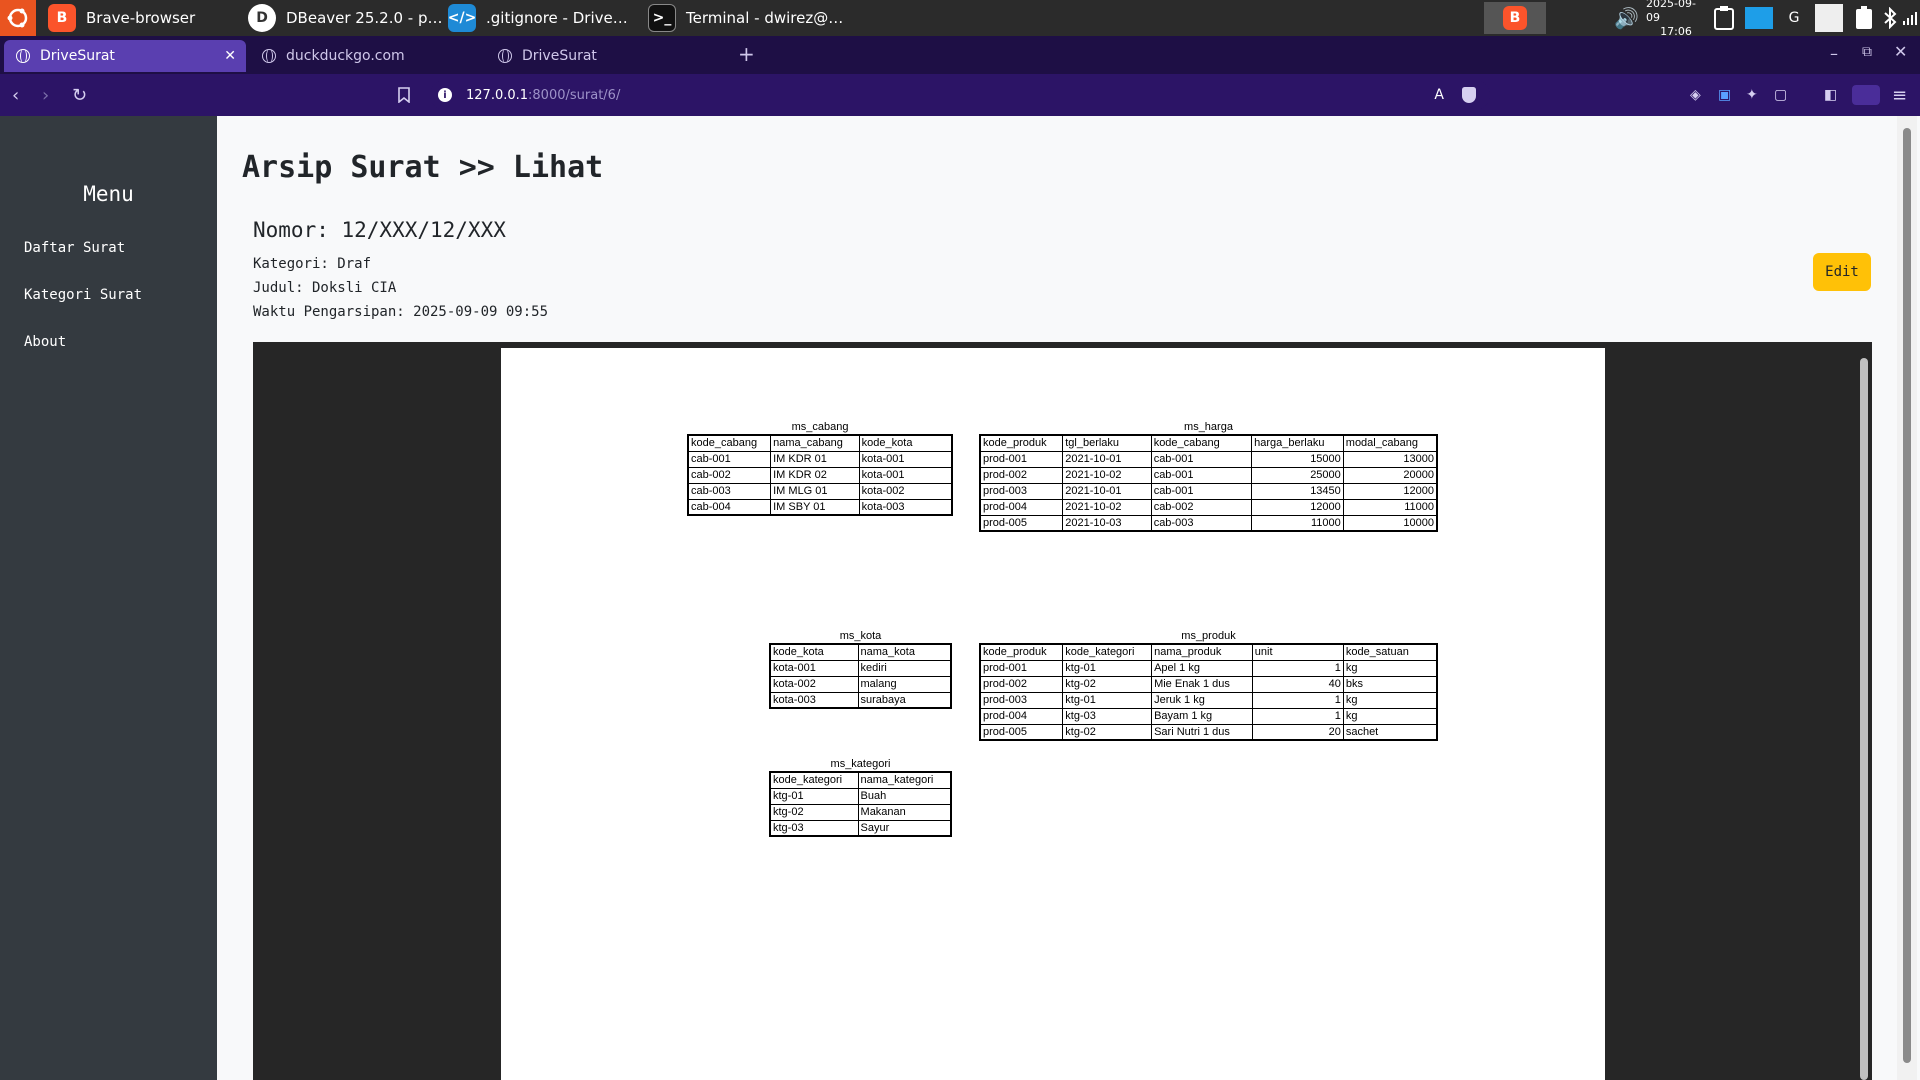 This screenshot has width=1920, height=1080. I want to click on sidebar-item-about: About, so click(45, 342).